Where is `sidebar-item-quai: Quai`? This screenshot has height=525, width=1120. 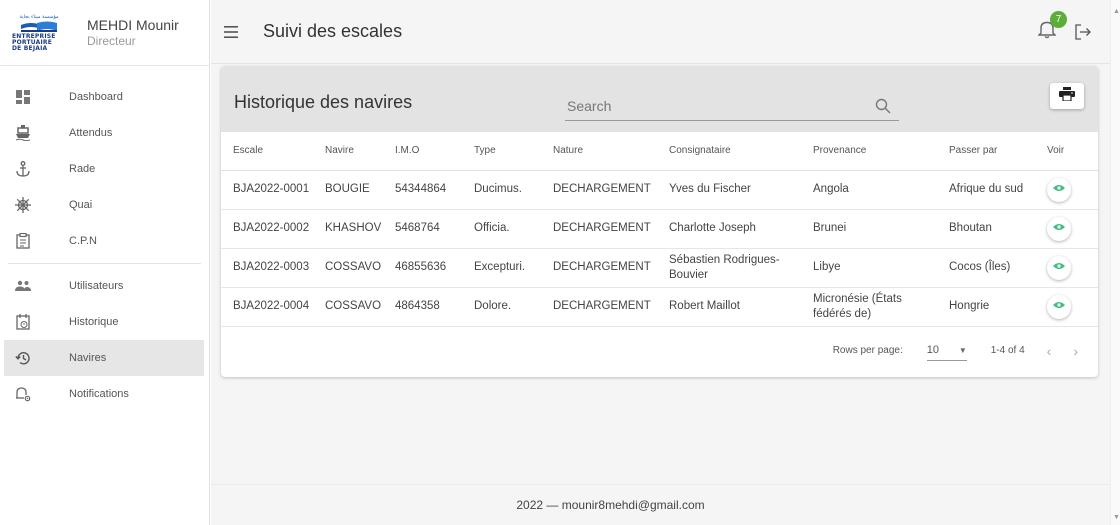
sidebar-item-quai: Quai is located at coordinates (101, 205).